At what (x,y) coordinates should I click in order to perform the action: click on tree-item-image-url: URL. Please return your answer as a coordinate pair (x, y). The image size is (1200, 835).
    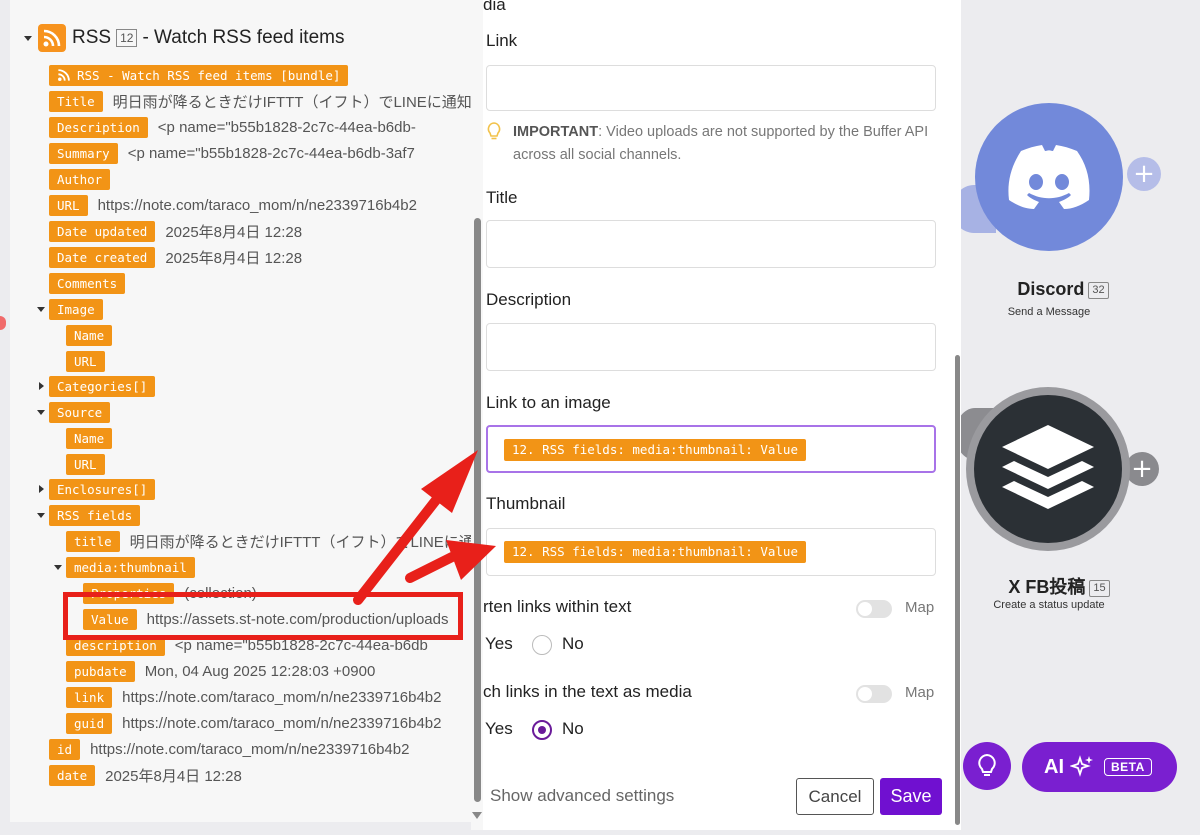
    Looking at the image, I should click on (85, 361).